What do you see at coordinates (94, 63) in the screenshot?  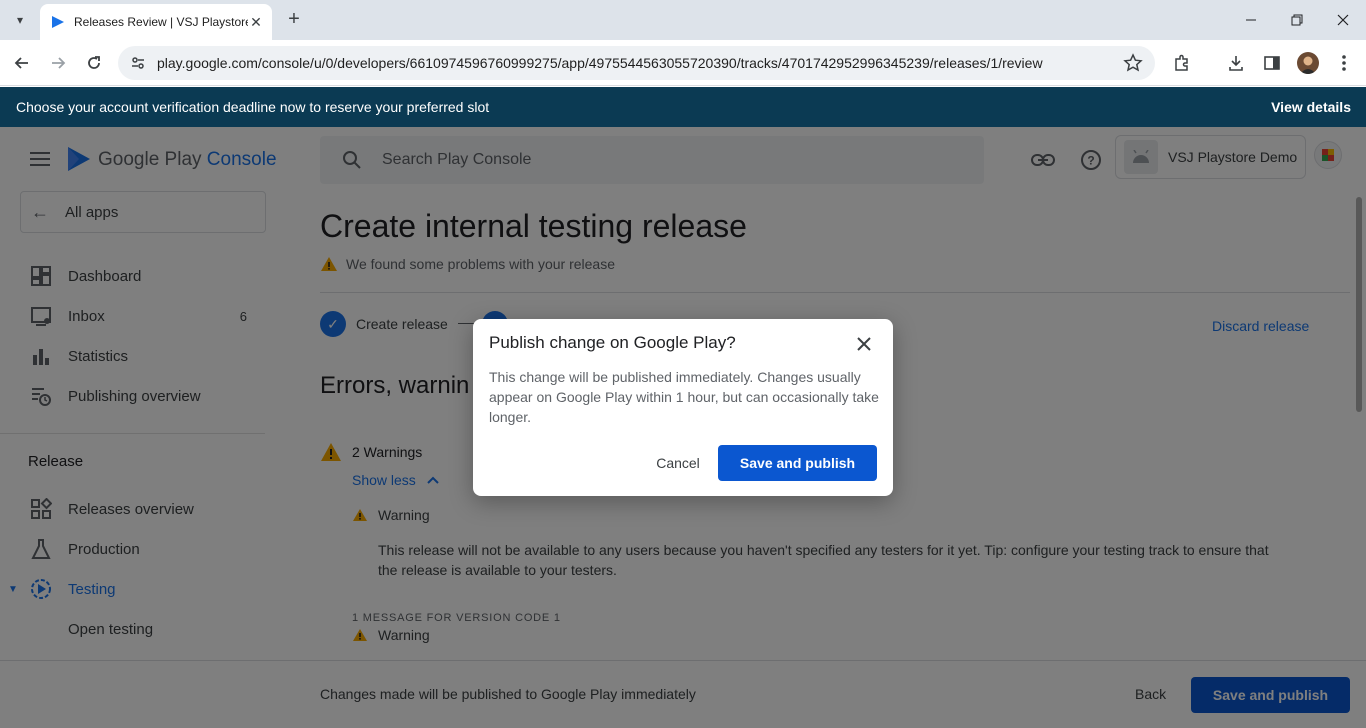 I see `reload-icon` at bounding box center [94, 63].